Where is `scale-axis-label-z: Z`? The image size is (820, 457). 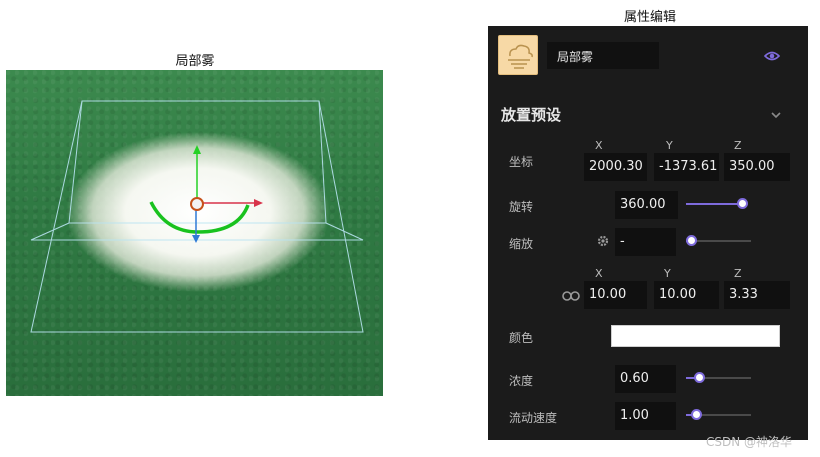
scale-axis-label-z: Z is located at coordinates (738, 273).